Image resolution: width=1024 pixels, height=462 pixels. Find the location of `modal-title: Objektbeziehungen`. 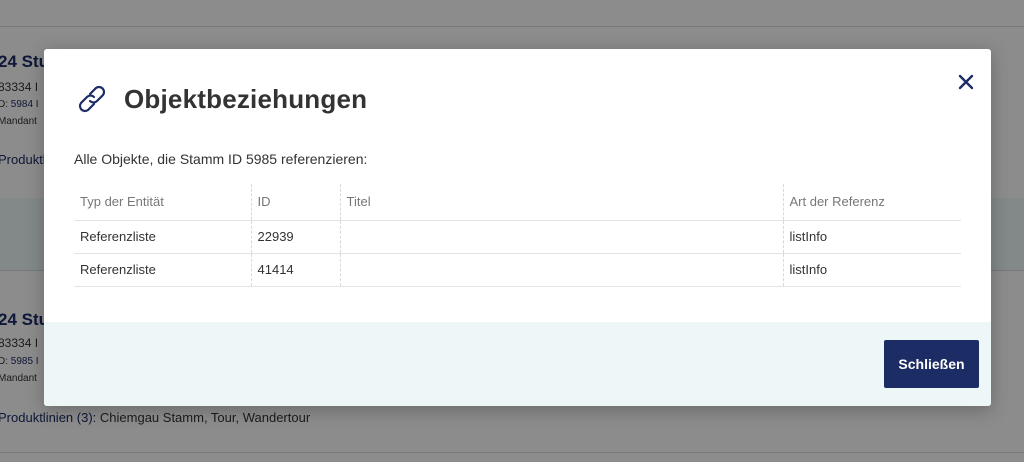

modal-title: Objektbeziehungen is located at coordinates (246, 98).